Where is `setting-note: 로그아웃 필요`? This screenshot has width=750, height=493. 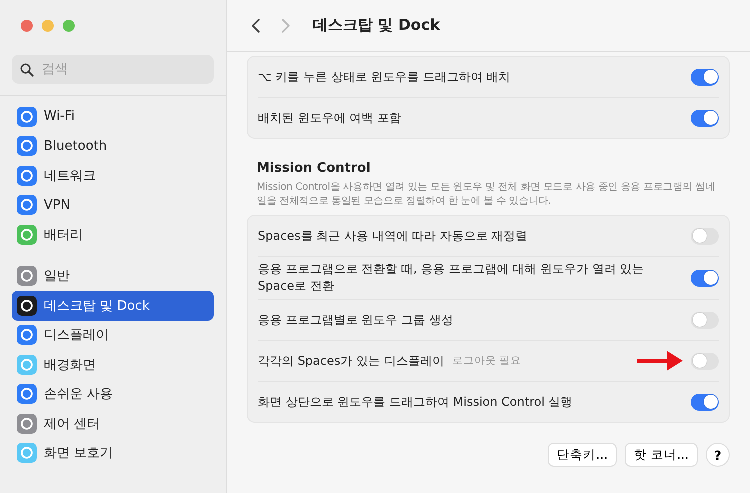
setting-note: 로그아웃 필요 is located at coordinates (487, 361).